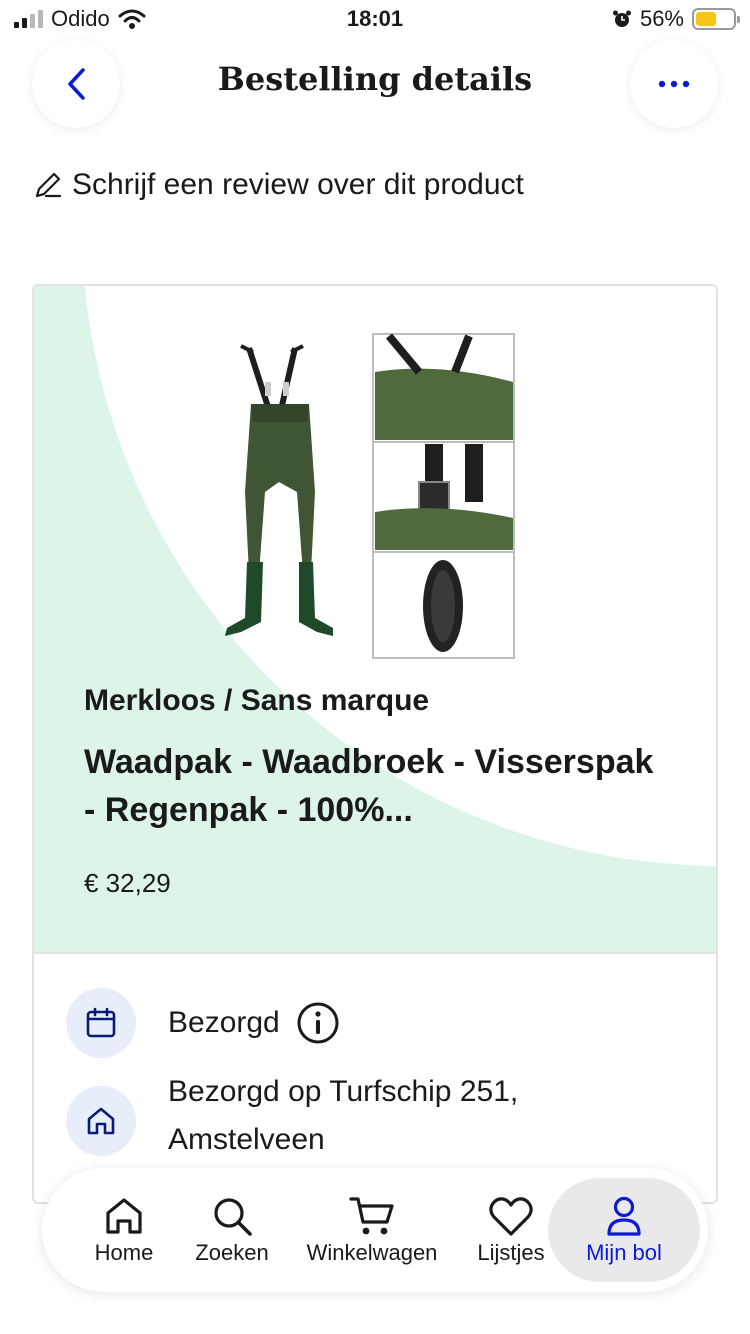  Describe the element at coordinates (375, 953) in the screenshot. I see `divider` at that location.